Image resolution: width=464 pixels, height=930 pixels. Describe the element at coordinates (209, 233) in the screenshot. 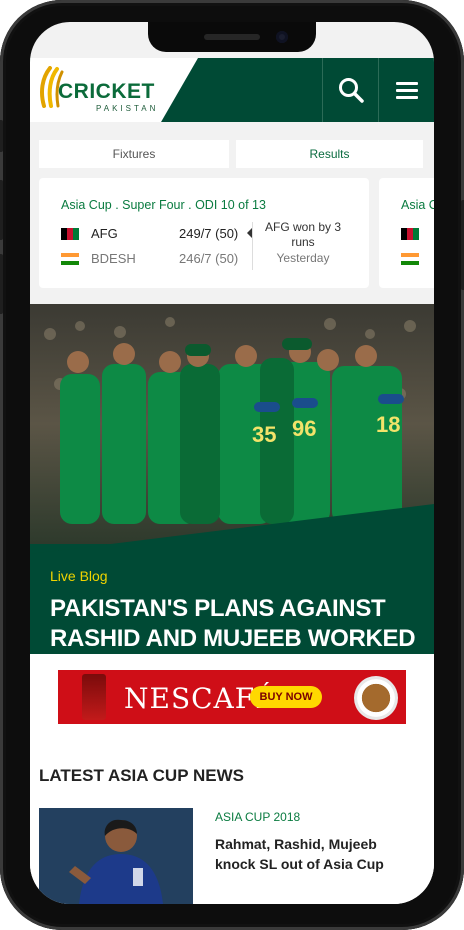

I see `team-score: 249/7 (50)` at that location.